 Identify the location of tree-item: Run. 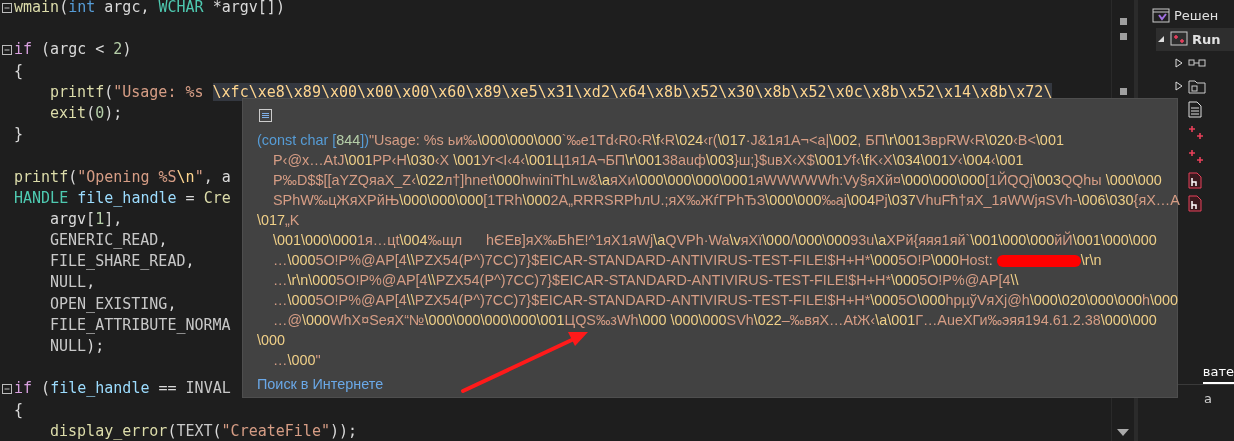
(1195, 39).